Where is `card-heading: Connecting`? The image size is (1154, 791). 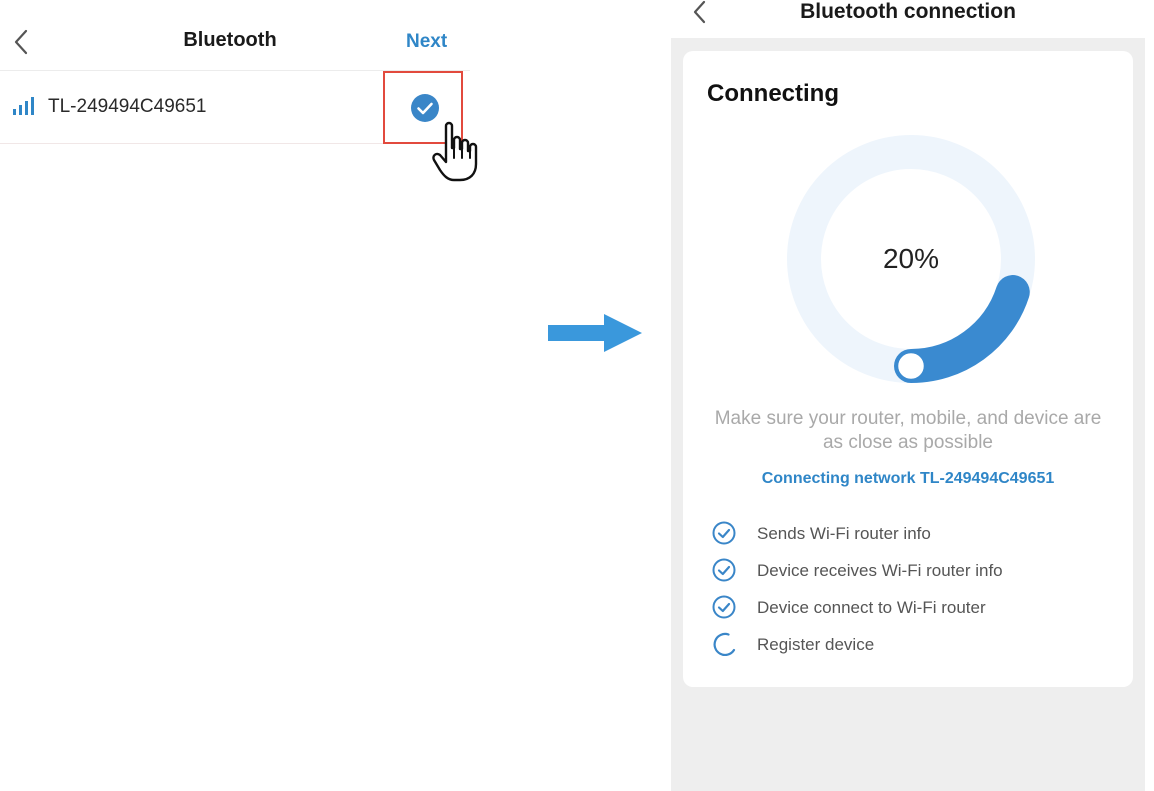 card-heading: Connecting is located at coordinates (773, 93).